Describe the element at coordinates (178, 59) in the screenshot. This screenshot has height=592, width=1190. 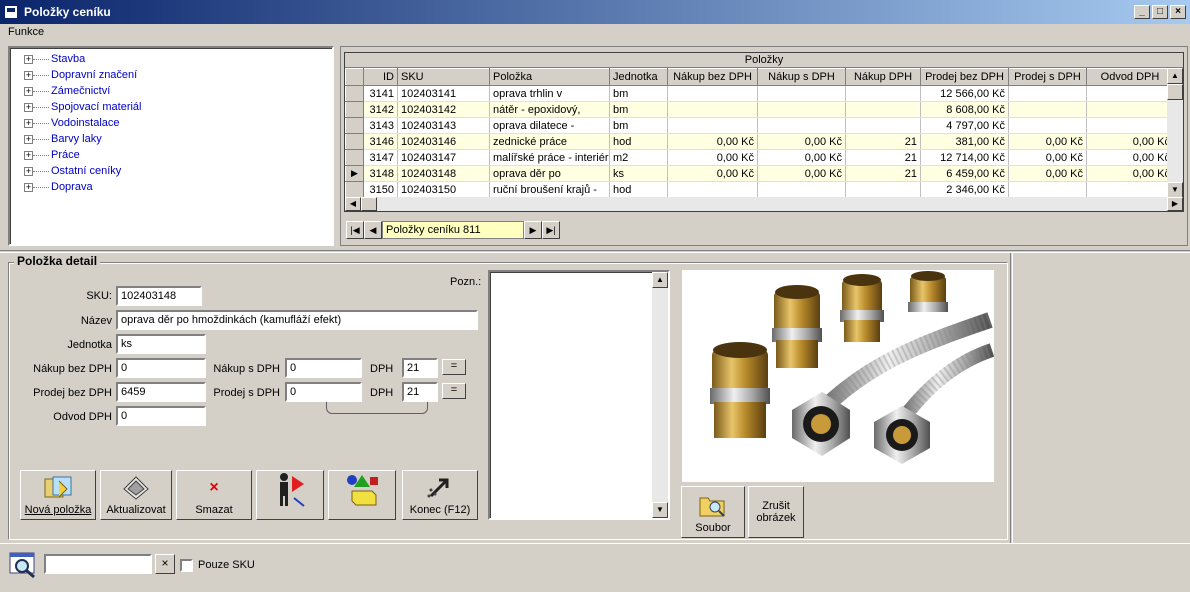
I see `tree-item: + Stavba` at that location.